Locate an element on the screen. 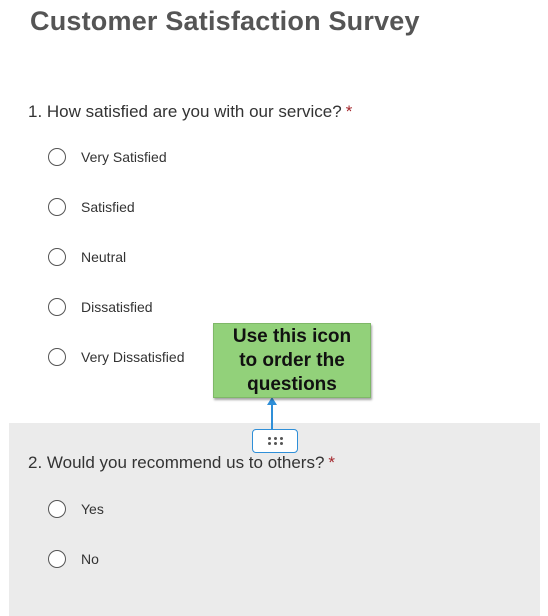 The image size is (548, 616). callout-line: questions is located at coordinates (292, 384).